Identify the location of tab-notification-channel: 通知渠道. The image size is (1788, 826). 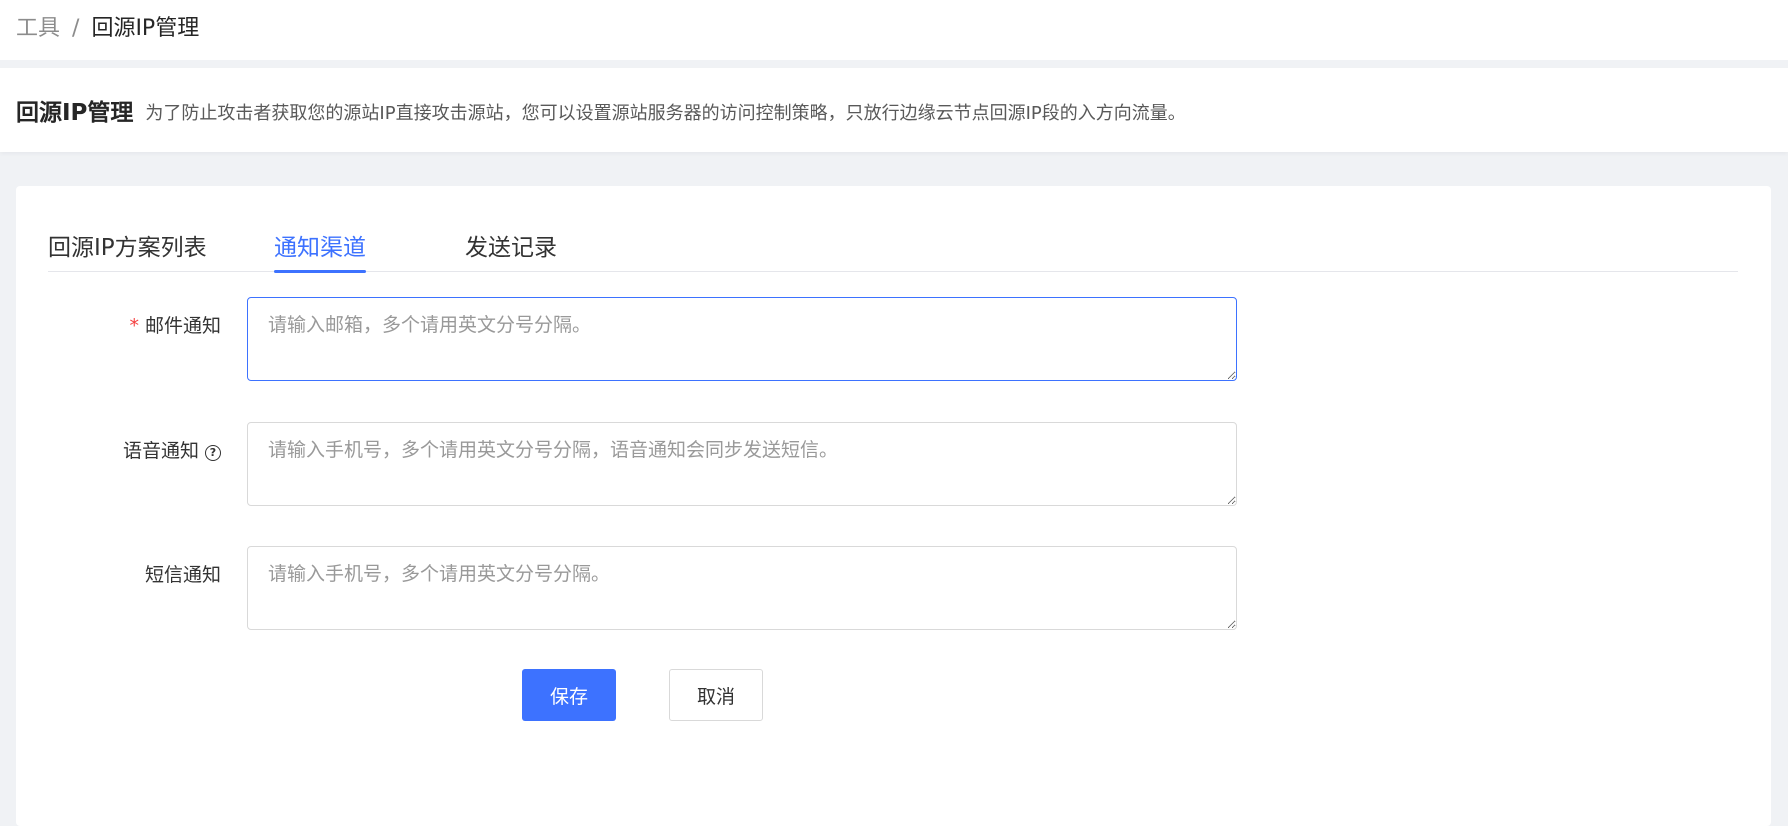
(320, 248).